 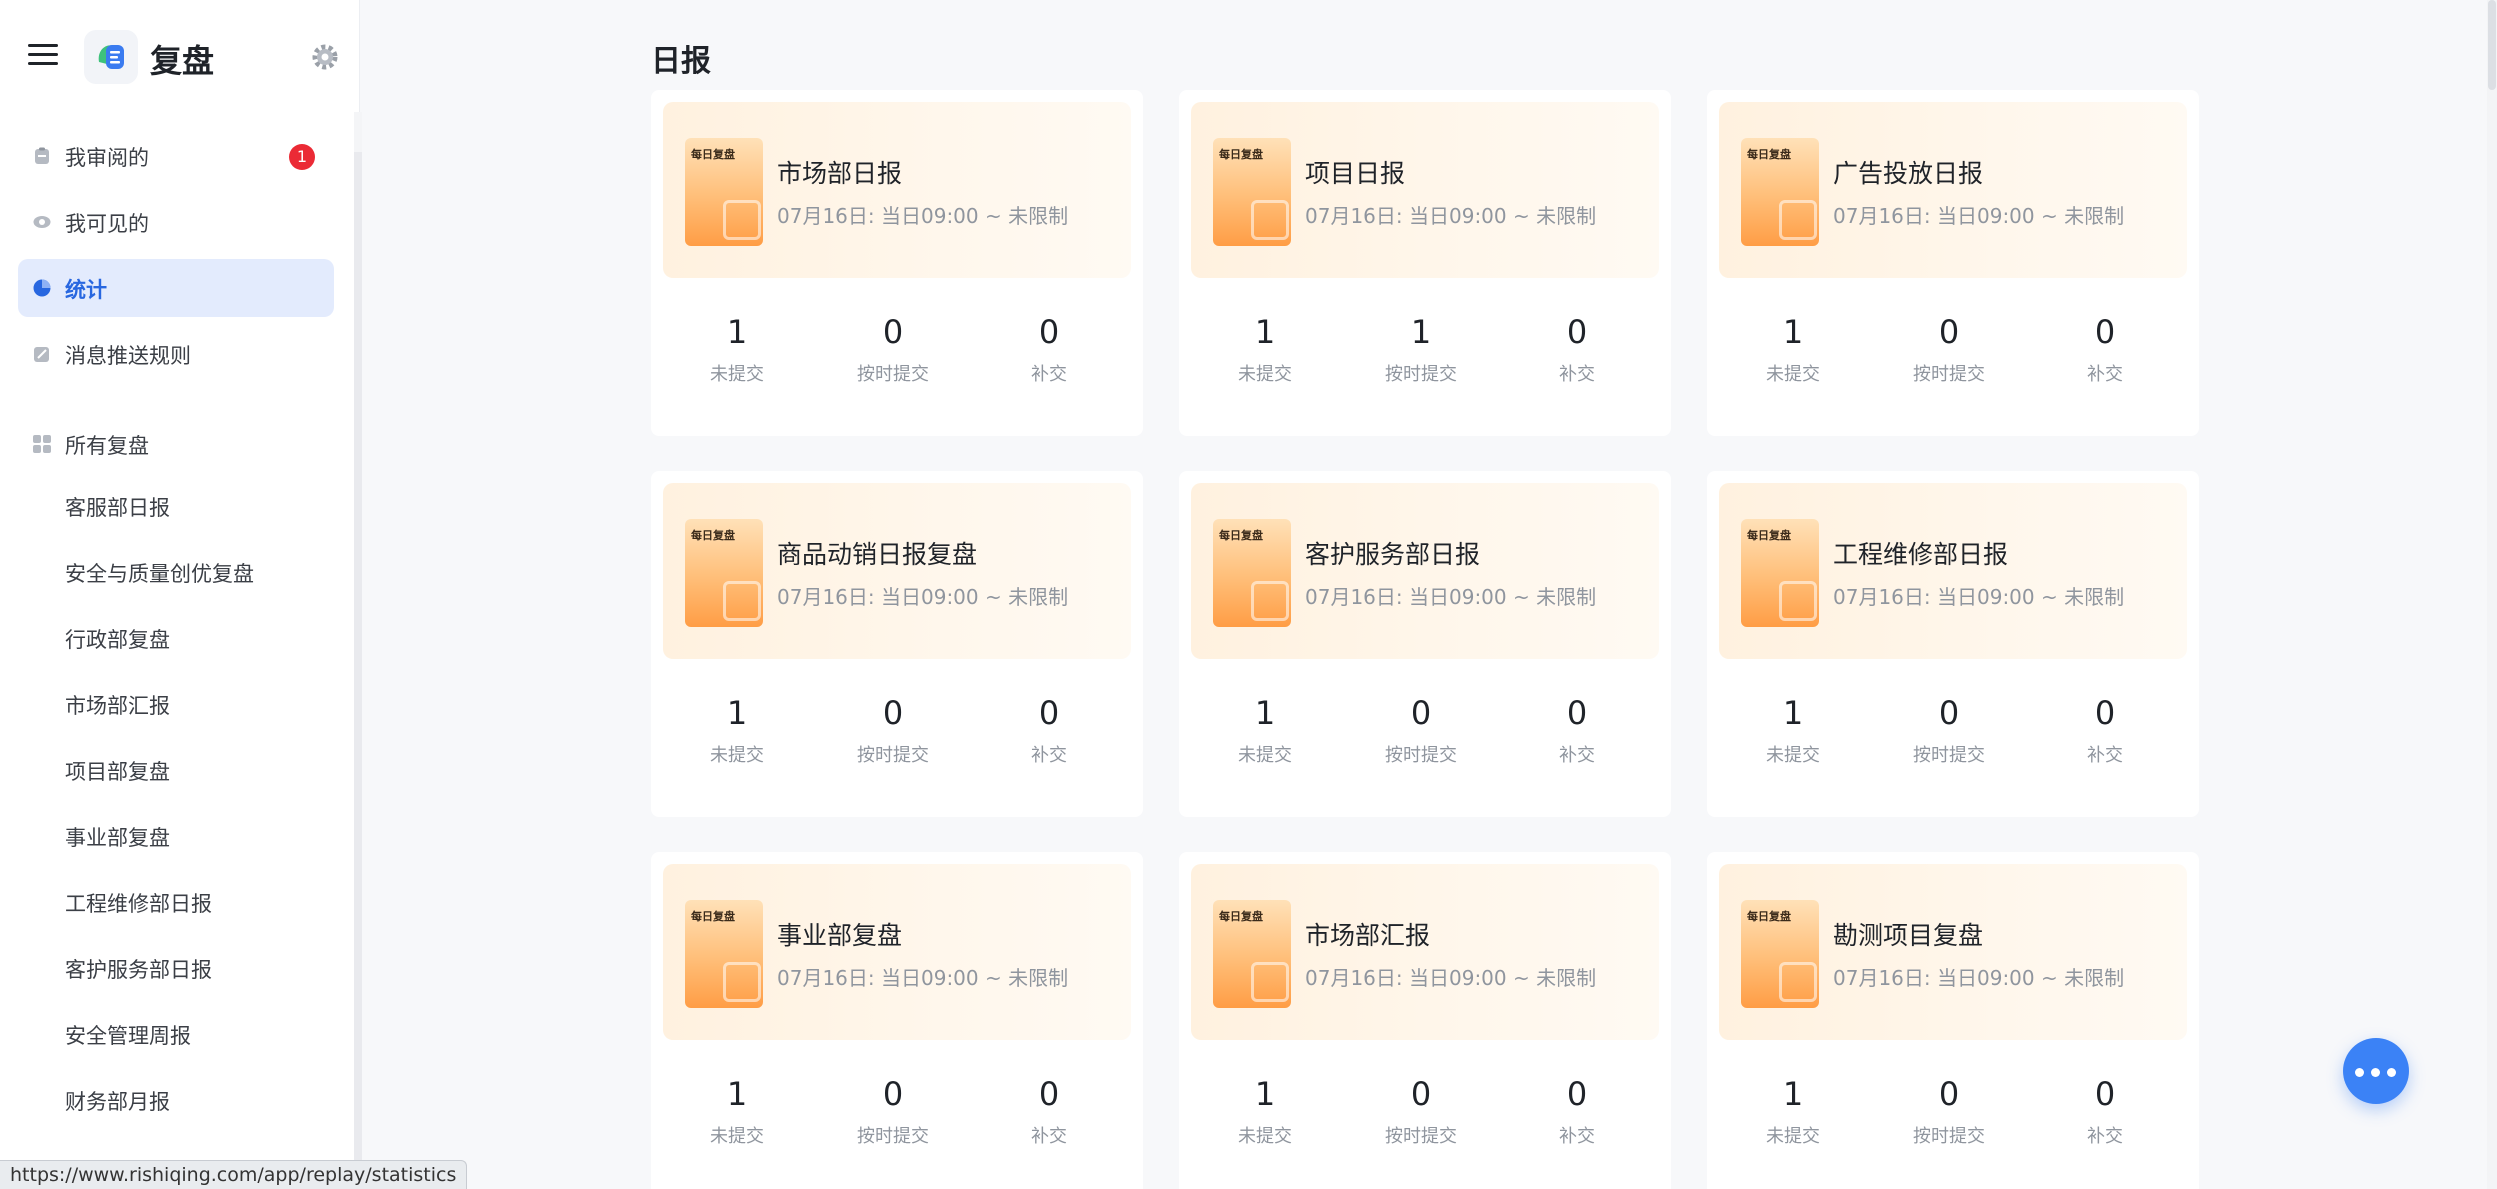 What do you see at coordinates (325, 57) in the screenshot?
I see `settings-gear-icon` at bounding box center [325, 57].